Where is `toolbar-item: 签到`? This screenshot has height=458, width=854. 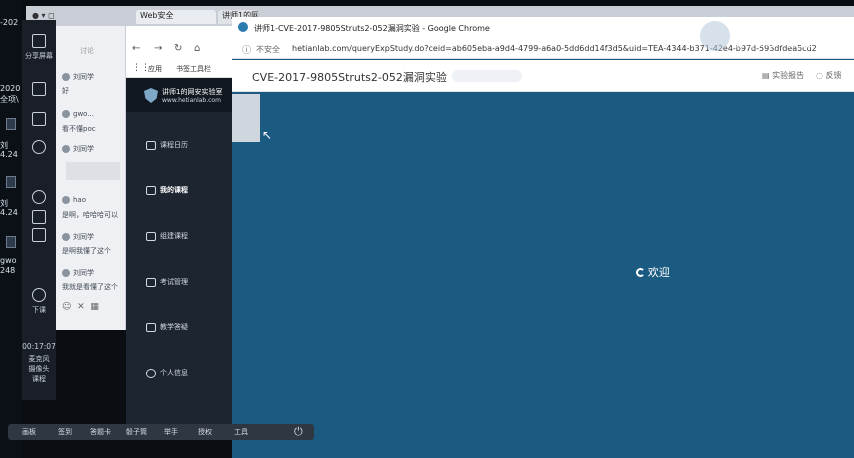 toolbar-item: 签到 is located at coordinates (65, 432).